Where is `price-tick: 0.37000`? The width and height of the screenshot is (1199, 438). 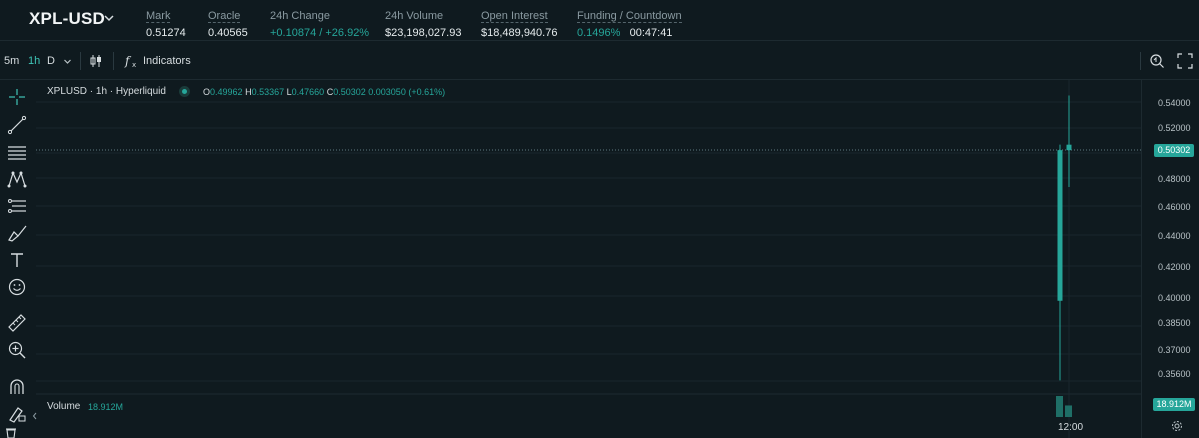
price-tick: 0.37000 is located at coordinates (1174, 350).